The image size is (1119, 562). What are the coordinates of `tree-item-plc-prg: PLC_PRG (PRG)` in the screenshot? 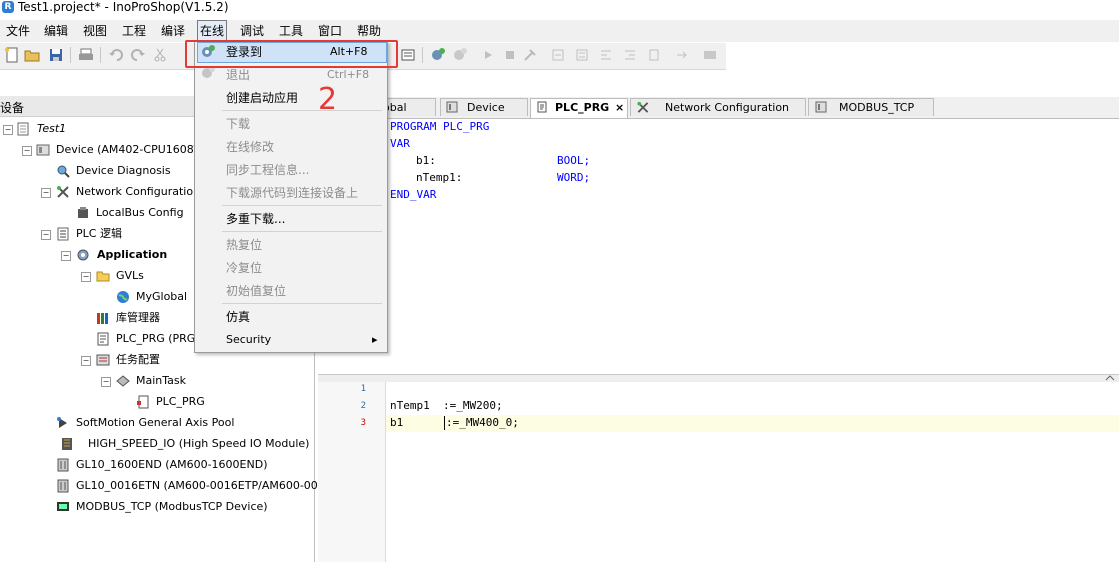 It's located at (158, 339).